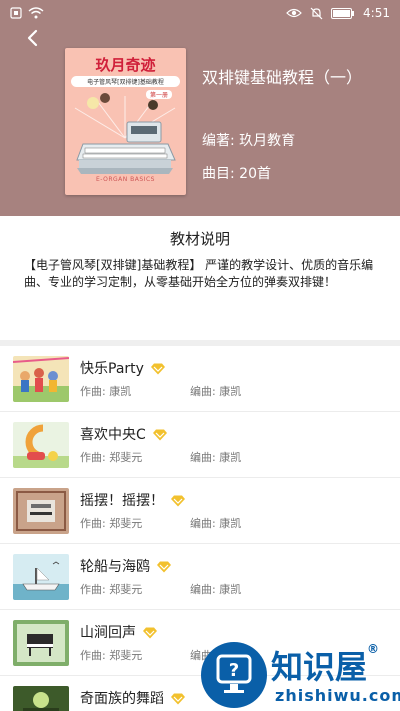  I want to click on book-title: 双排键基础教程（一）, so click(282, 77).